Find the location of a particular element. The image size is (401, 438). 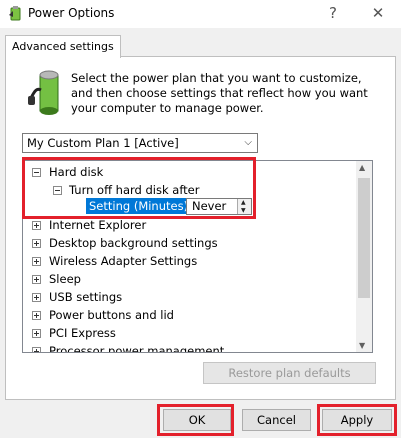

title-bar: Power Options ? ✕ is located at coordinates (200, 14).